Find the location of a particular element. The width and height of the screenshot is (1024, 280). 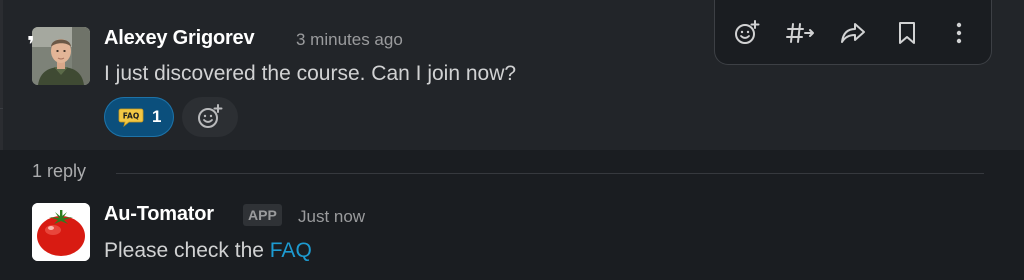

user-photo-icon is located at coordinates (61, 56).